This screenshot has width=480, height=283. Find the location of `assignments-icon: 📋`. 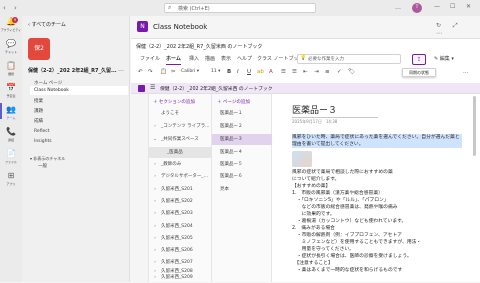

assignments-icon: 📋 is located at coordinates (11, 65).